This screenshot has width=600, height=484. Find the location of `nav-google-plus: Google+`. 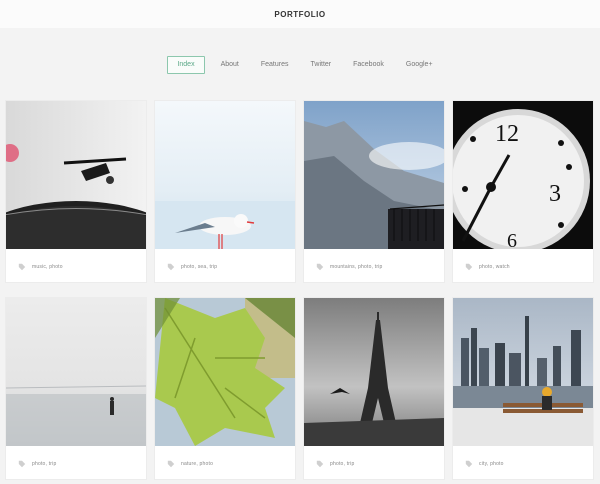

nav-google-plus: Google+ is located at coordinates (419, 65).